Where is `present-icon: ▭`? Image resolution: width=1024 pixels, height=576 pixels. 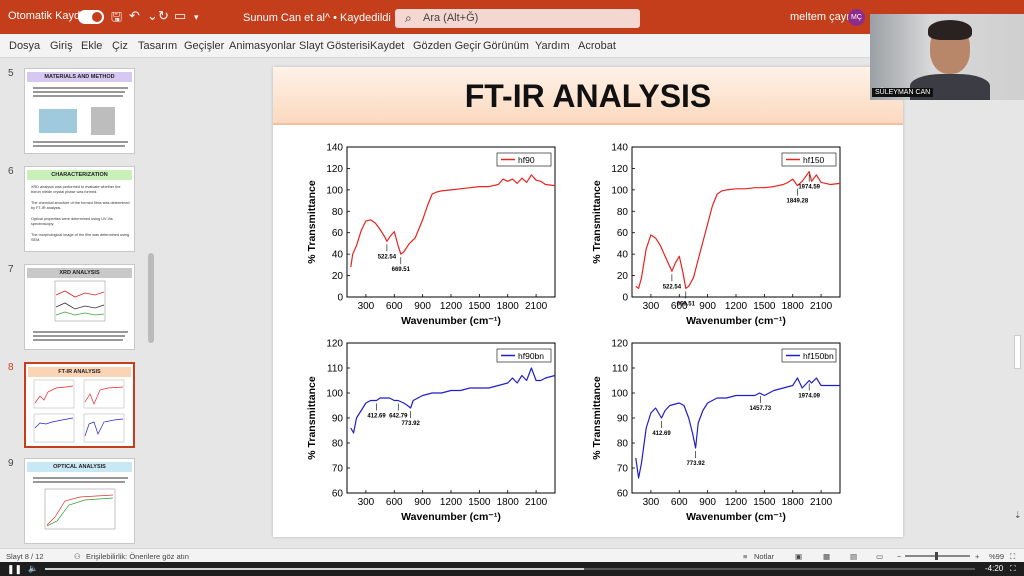
present-icon: ▭ is located at coordinates (180, 16).